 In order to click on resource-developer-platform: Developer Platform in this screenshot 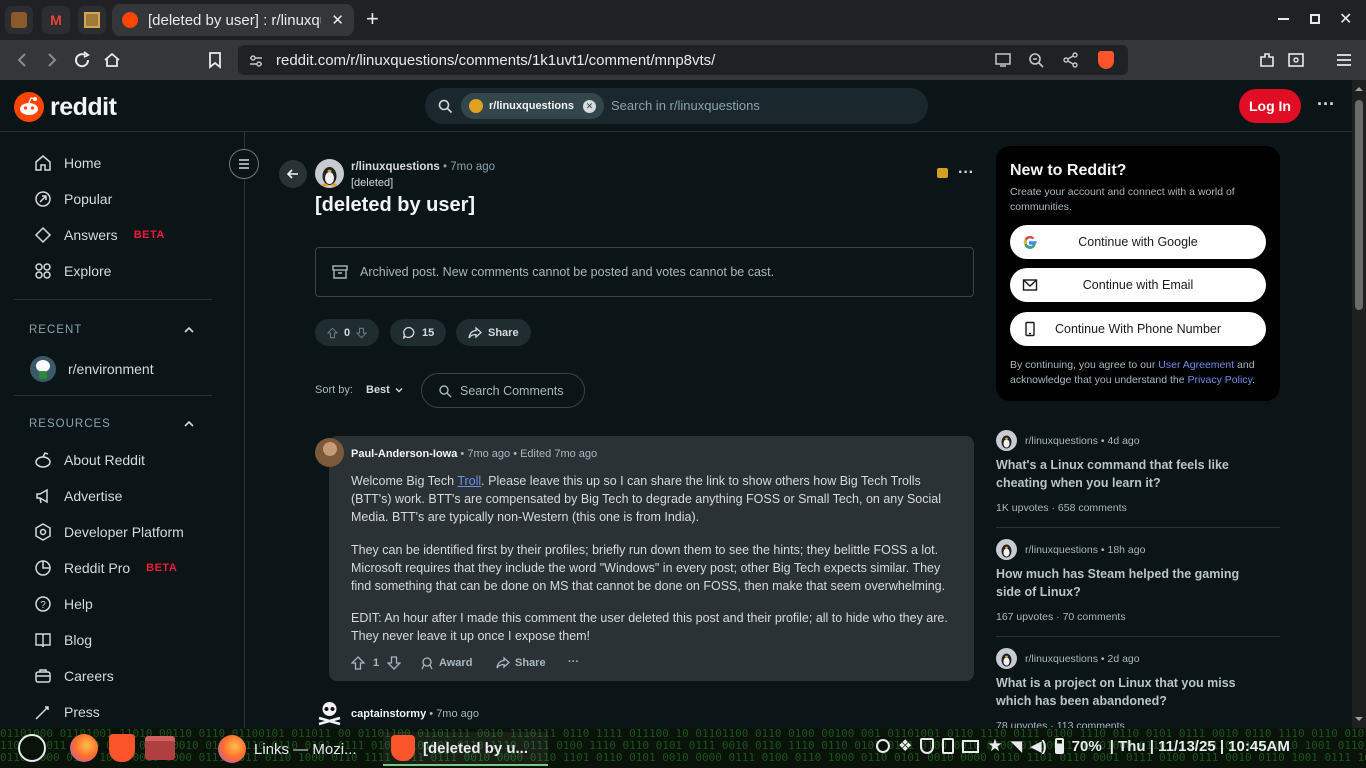, I will do `click(109, 532)`.